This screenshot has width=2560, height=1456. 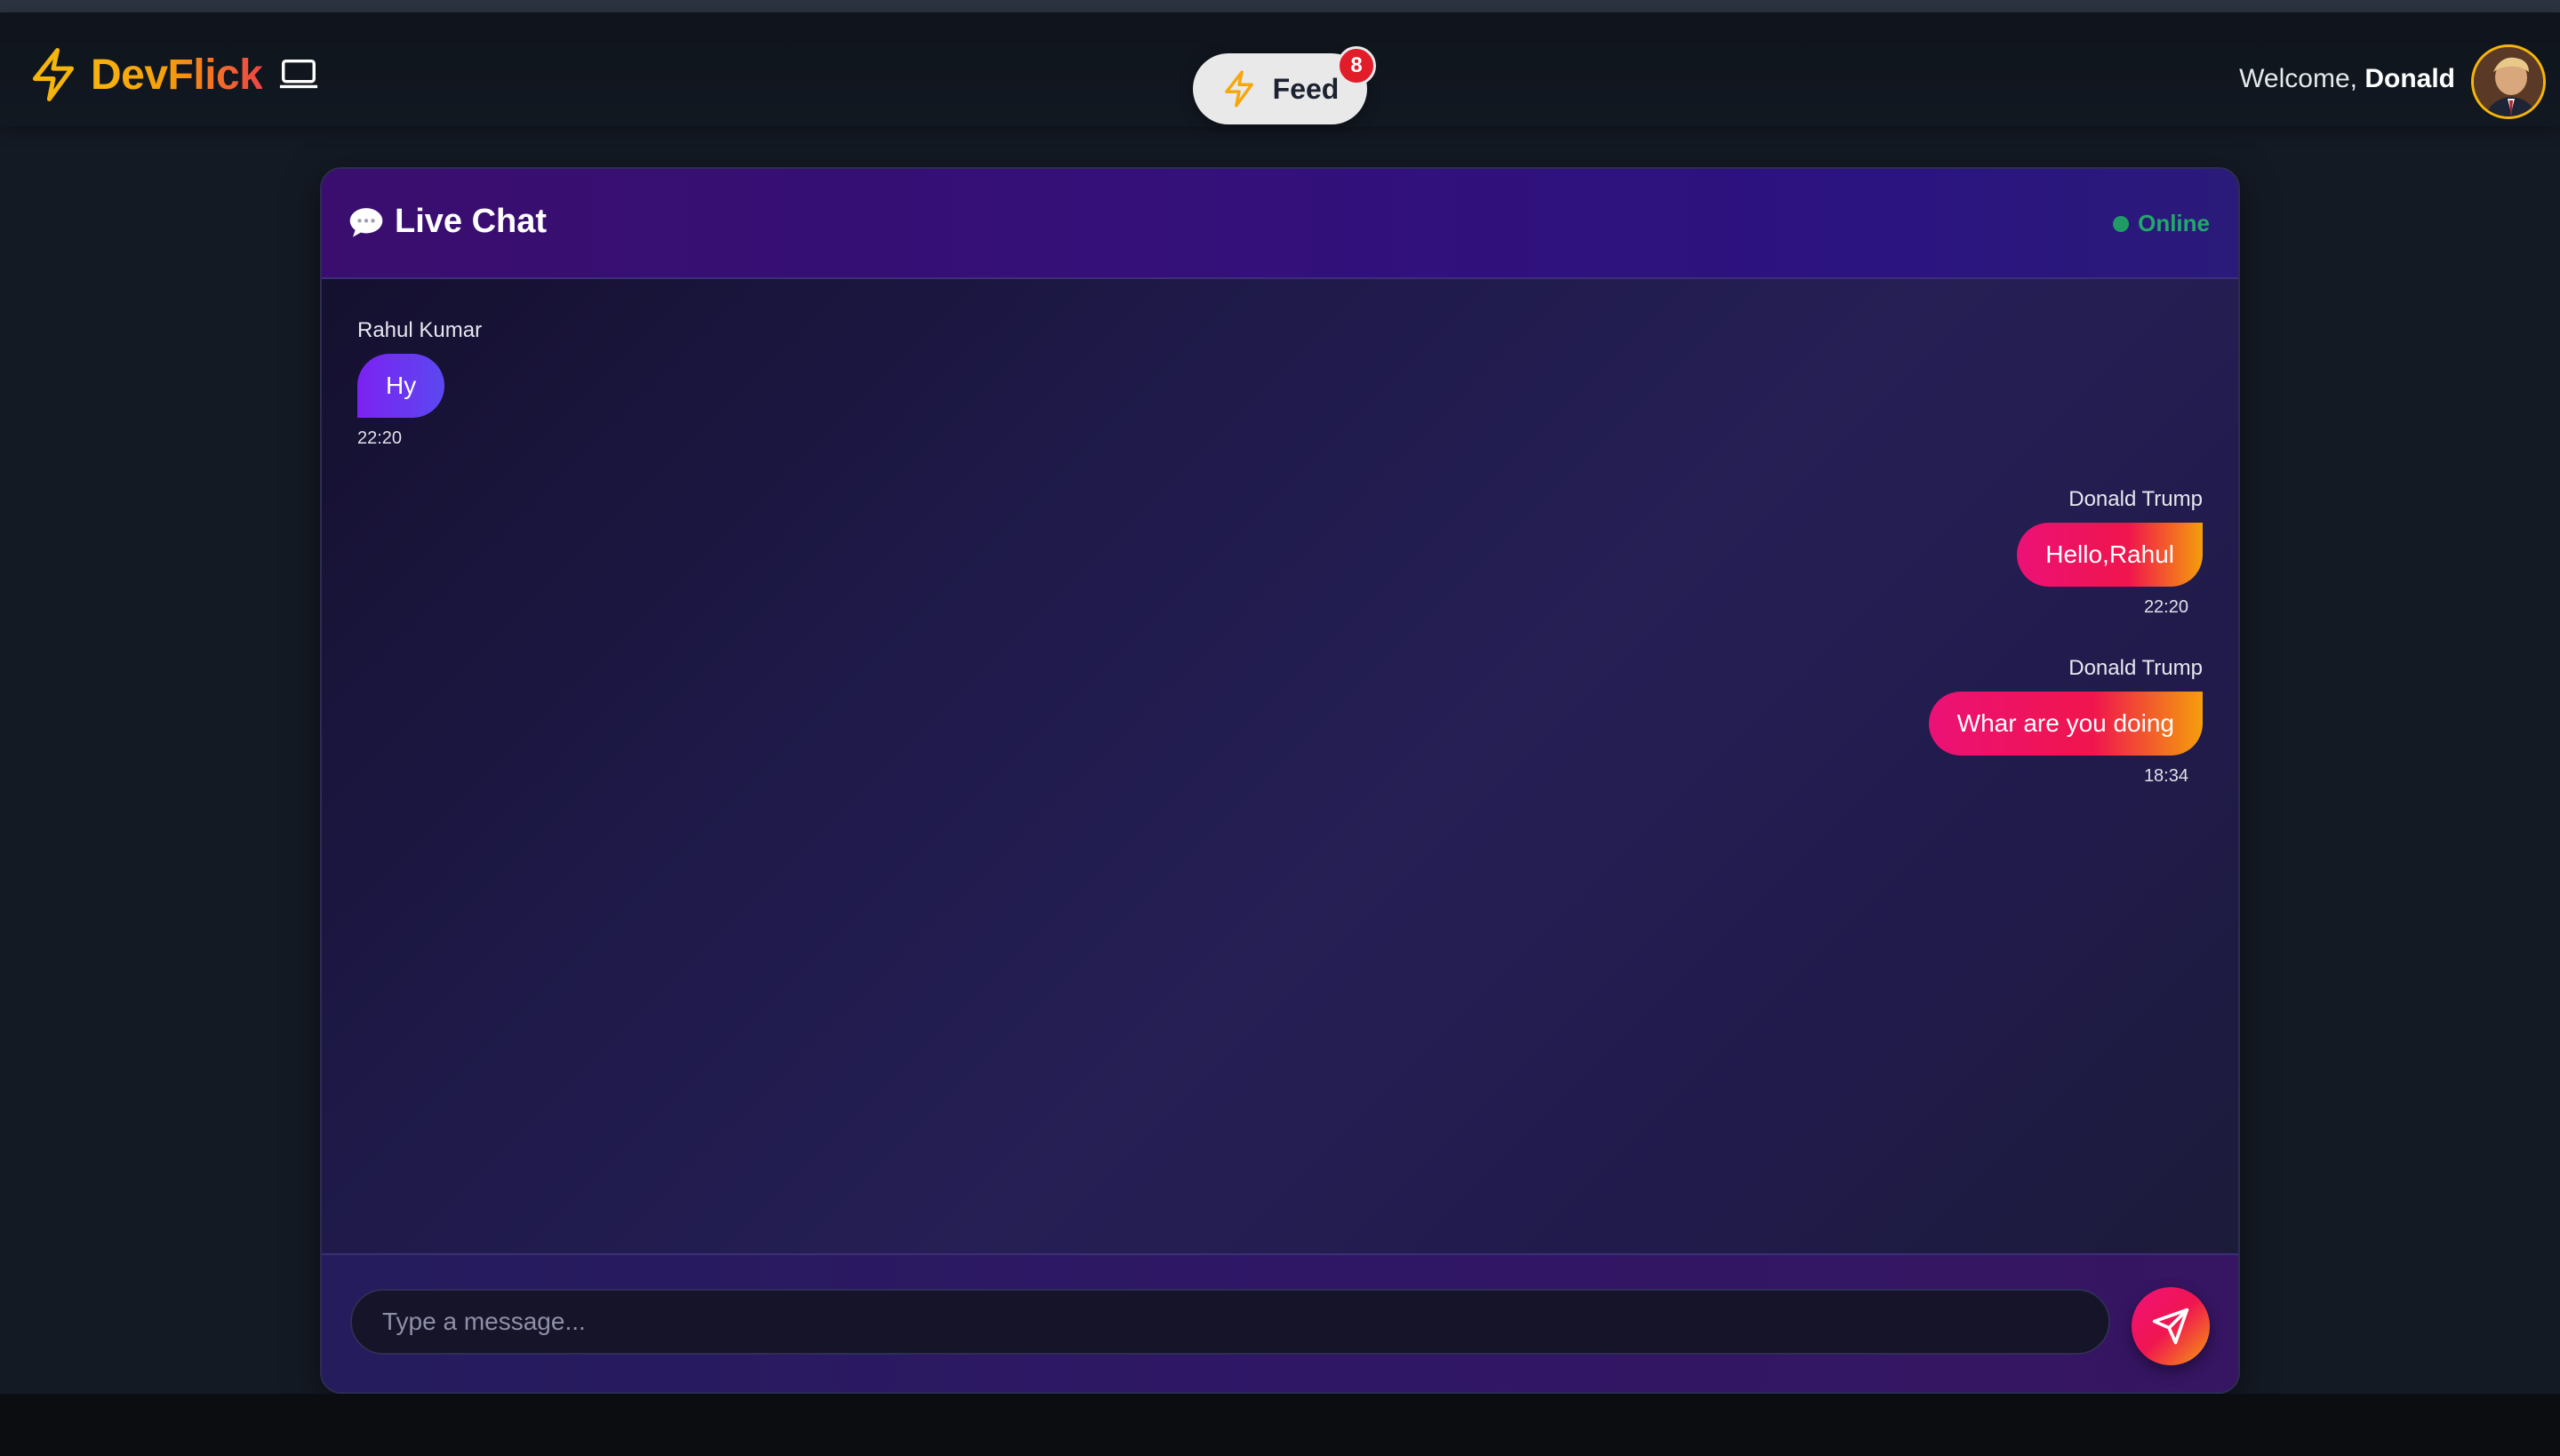 I want to click on feed-label: Feed, so click(x=1306, y=88).